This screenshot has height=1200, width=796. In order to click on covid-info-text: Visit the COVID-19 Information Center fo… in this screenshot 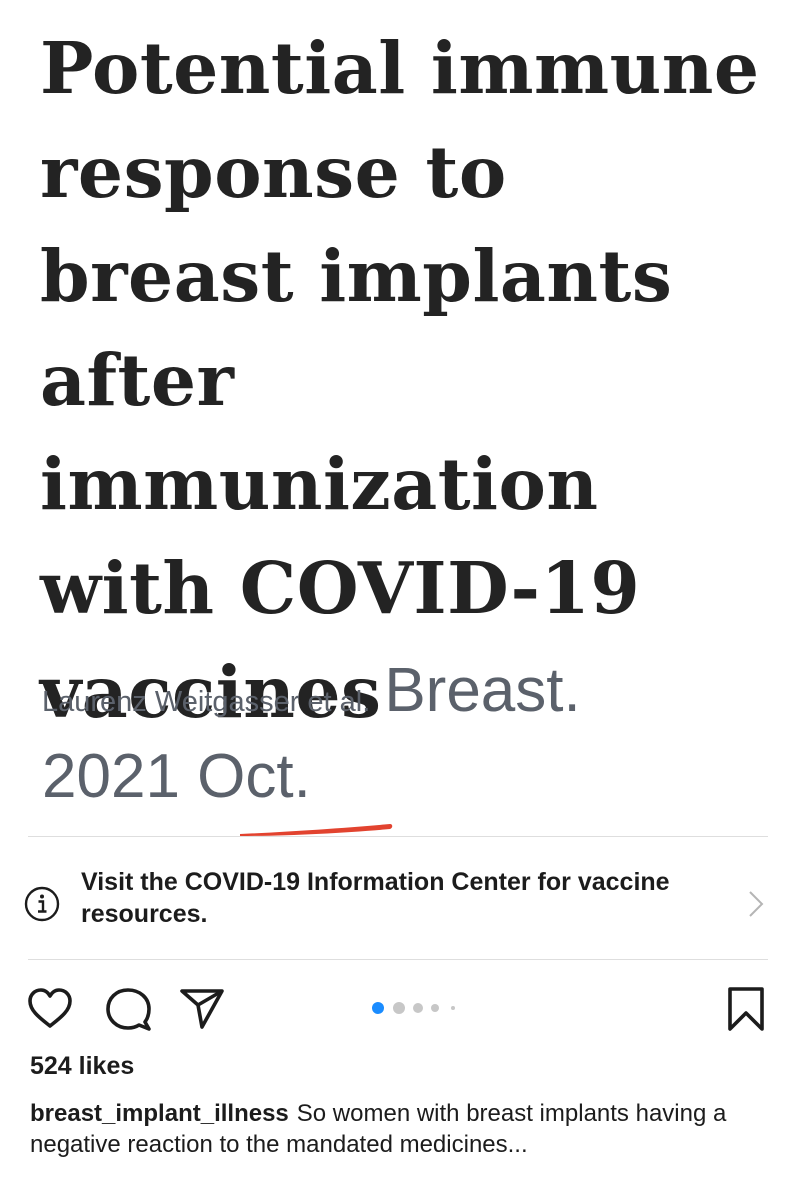, I will do `click(375, 898)`.